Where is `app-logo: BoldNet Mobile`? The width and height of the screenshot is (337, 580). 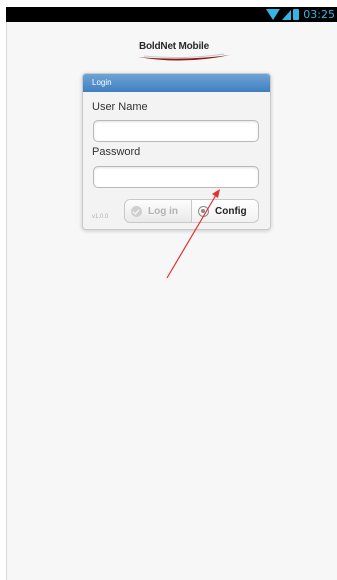
app-logo: BoldNet Mobile is located at coordinates (184, 53).